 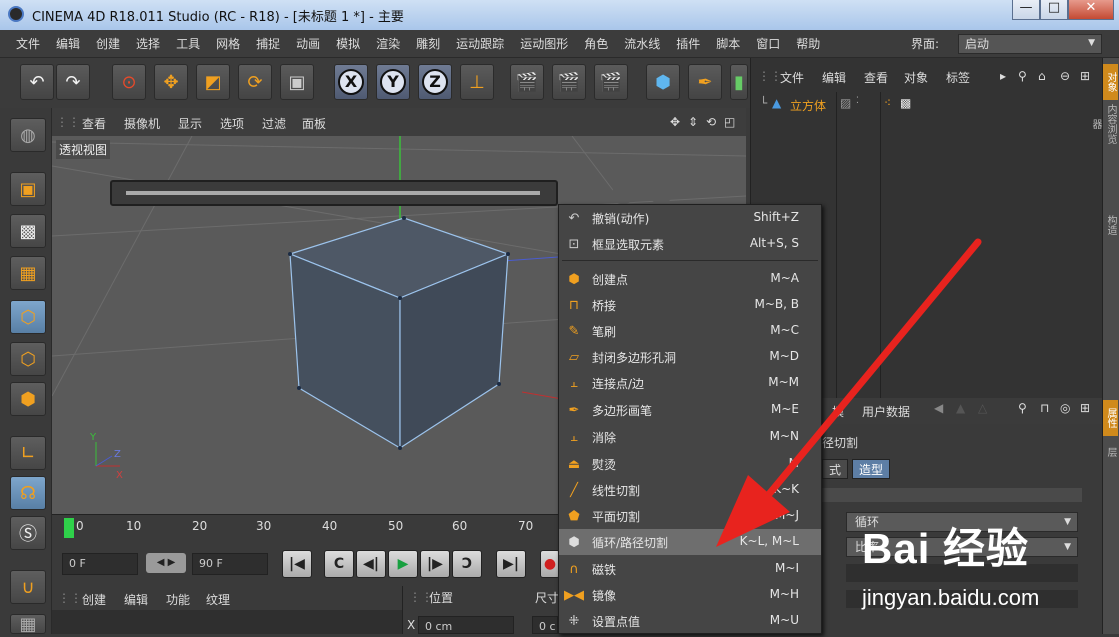 What do you see at coordinates (94, 123) in the screenshot?
I see `viewport-menu-view: 查看` at bounding box center [94, 123].